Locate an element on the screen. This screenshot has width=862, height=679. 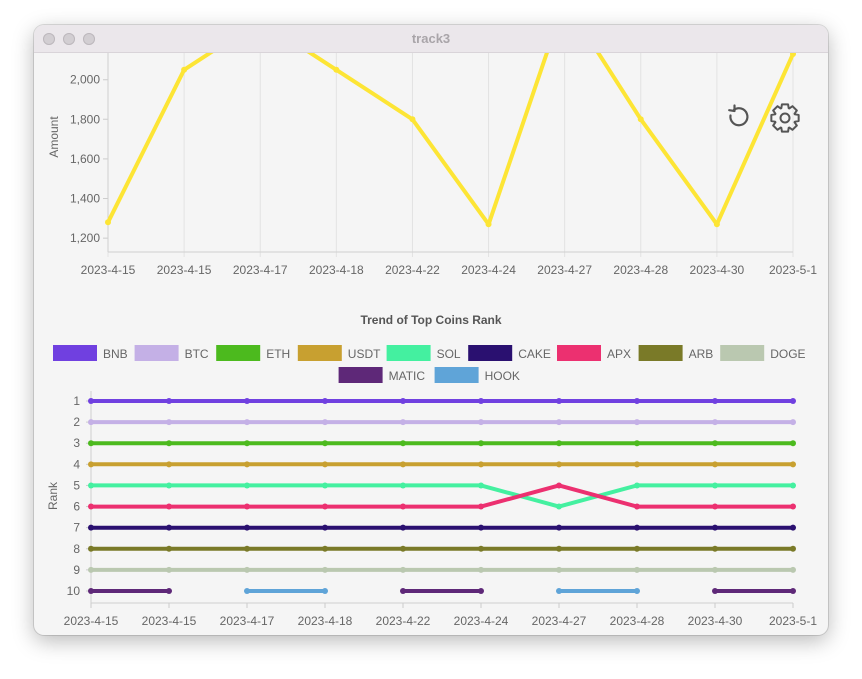
series-matic is located at coordinates (442, 591).